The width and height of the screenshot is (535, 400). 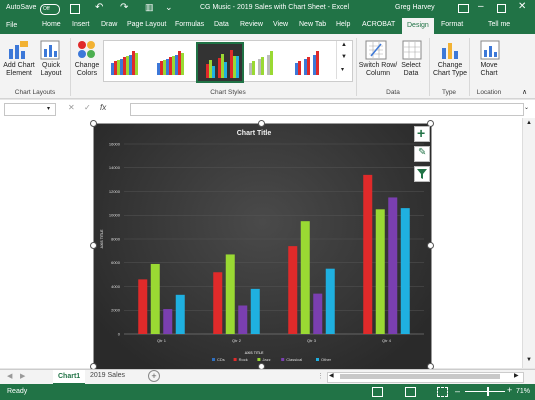 I want to click on tab-design: Design, so click(x=418, y=26).